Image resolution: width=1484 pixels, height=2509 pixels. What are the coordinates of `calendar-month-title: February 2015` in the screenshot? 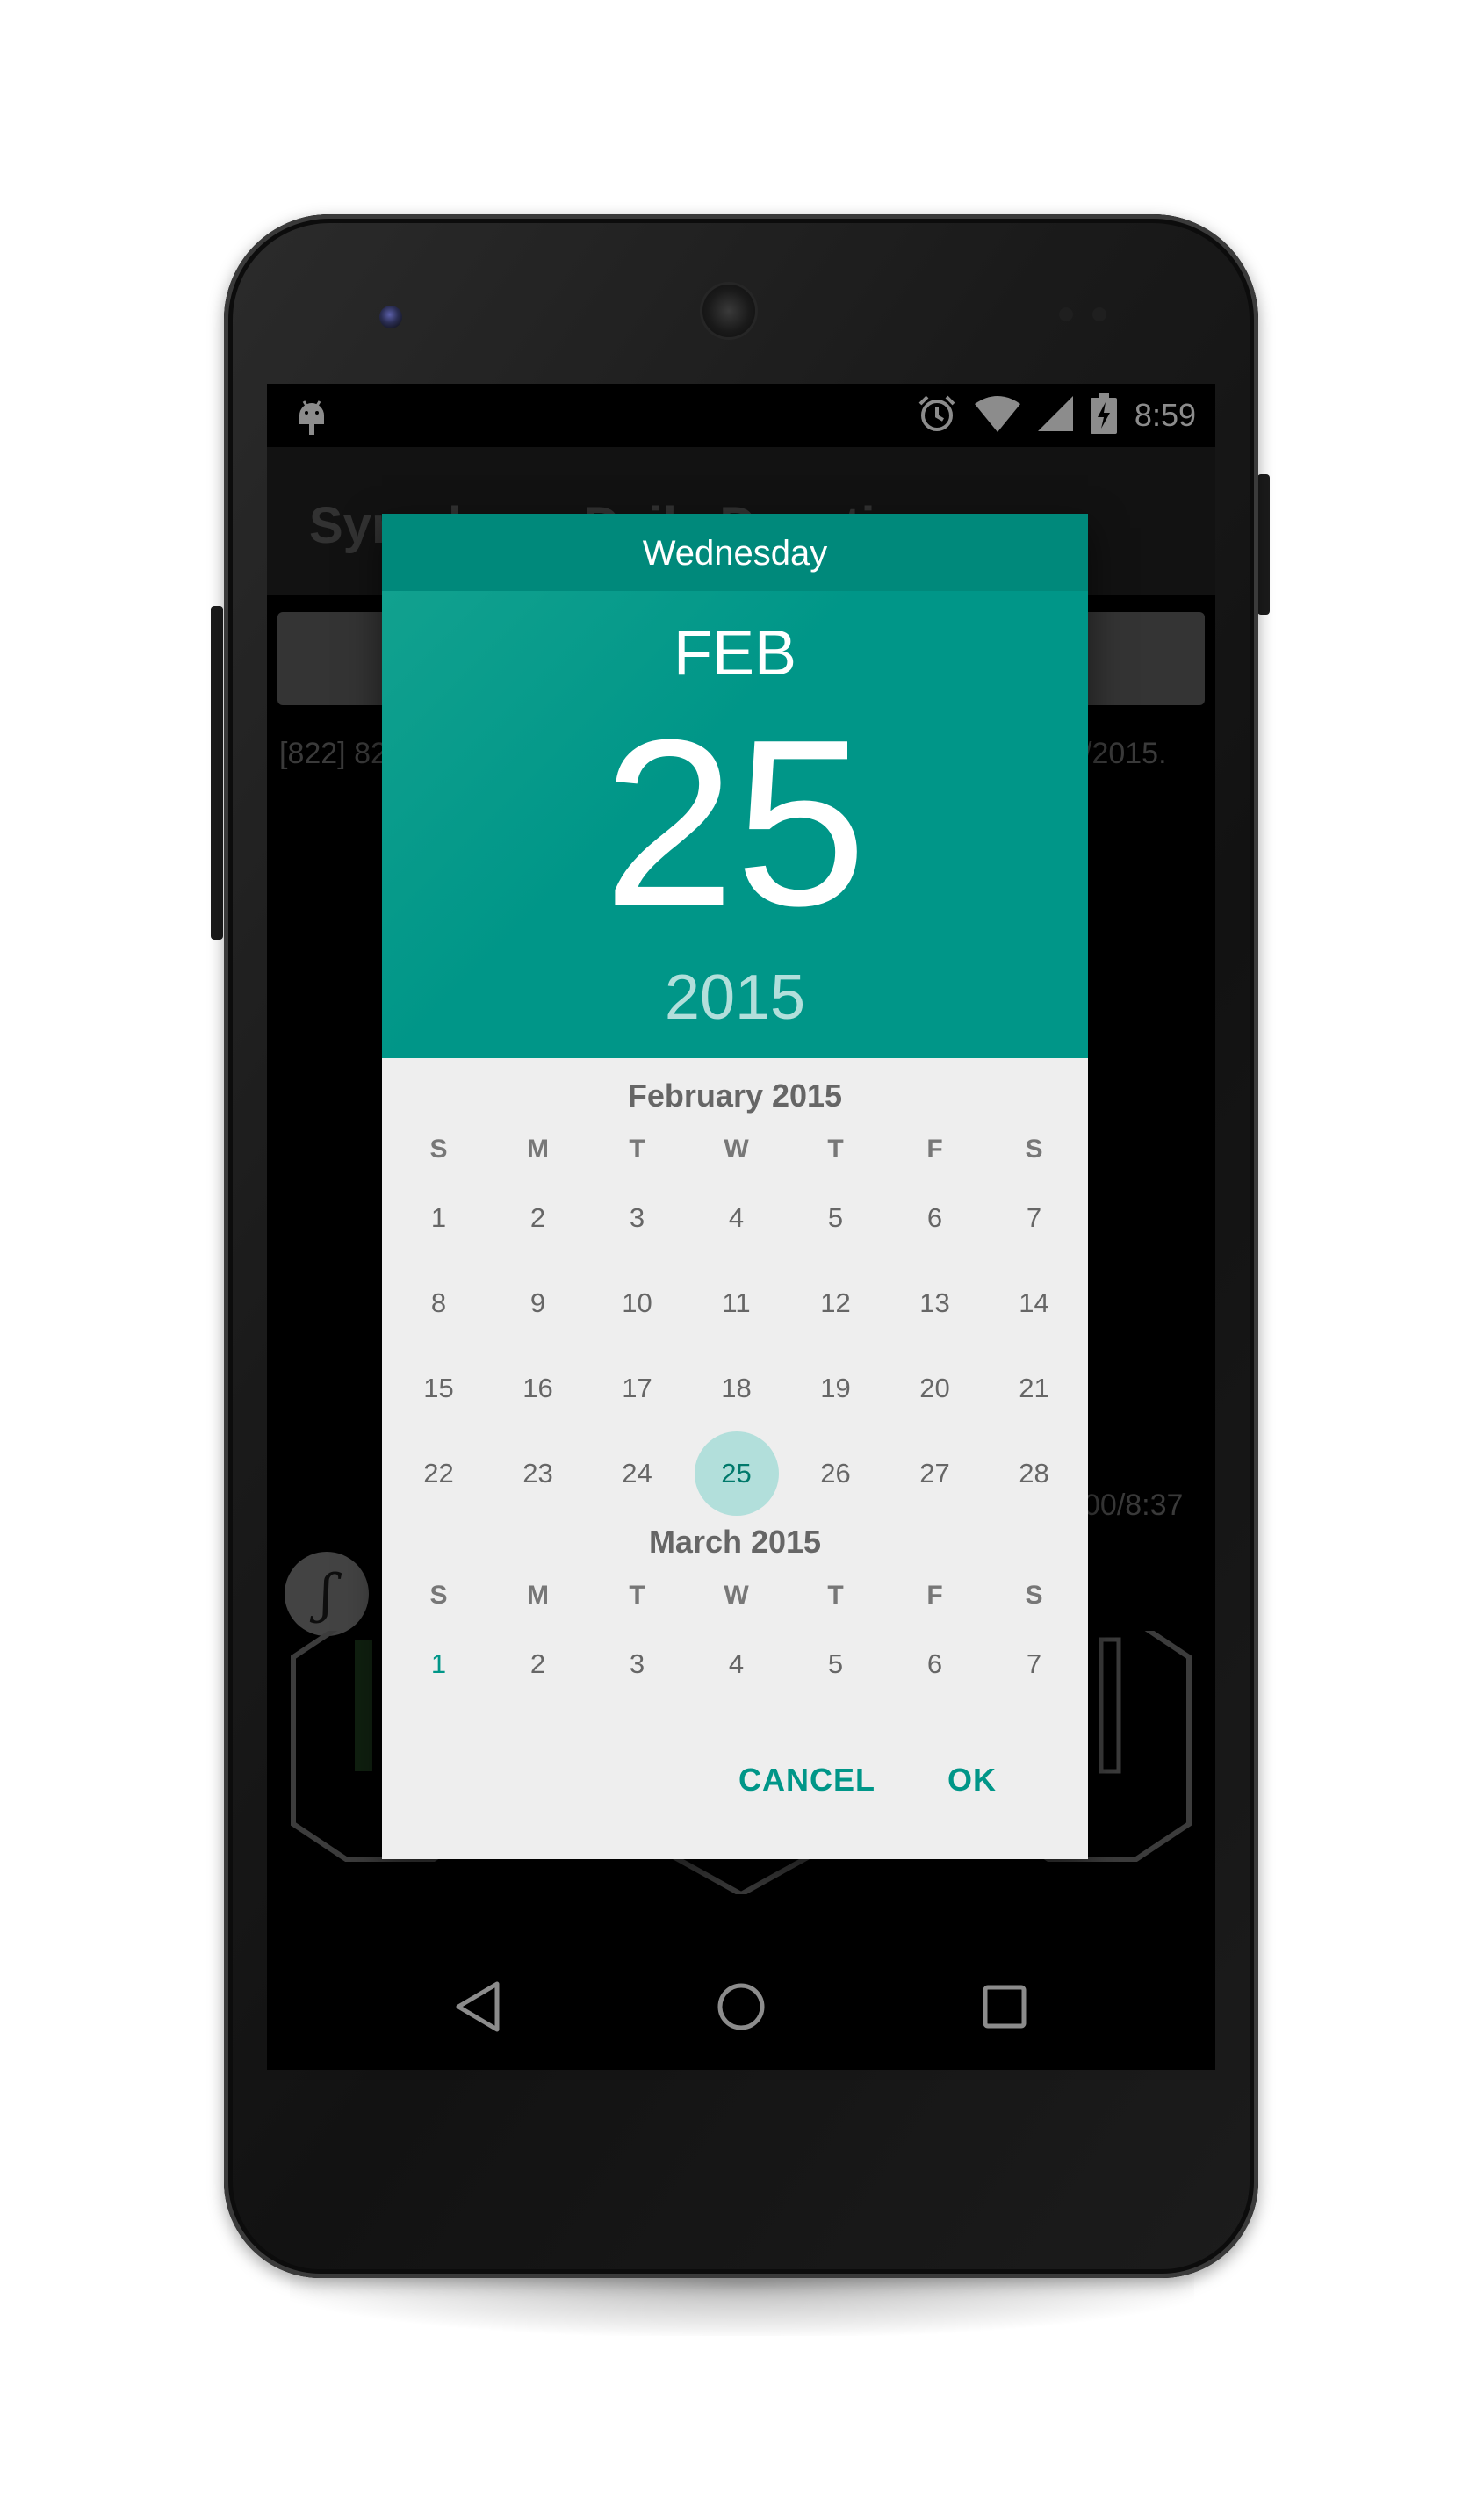 It's located at (735, 1096).